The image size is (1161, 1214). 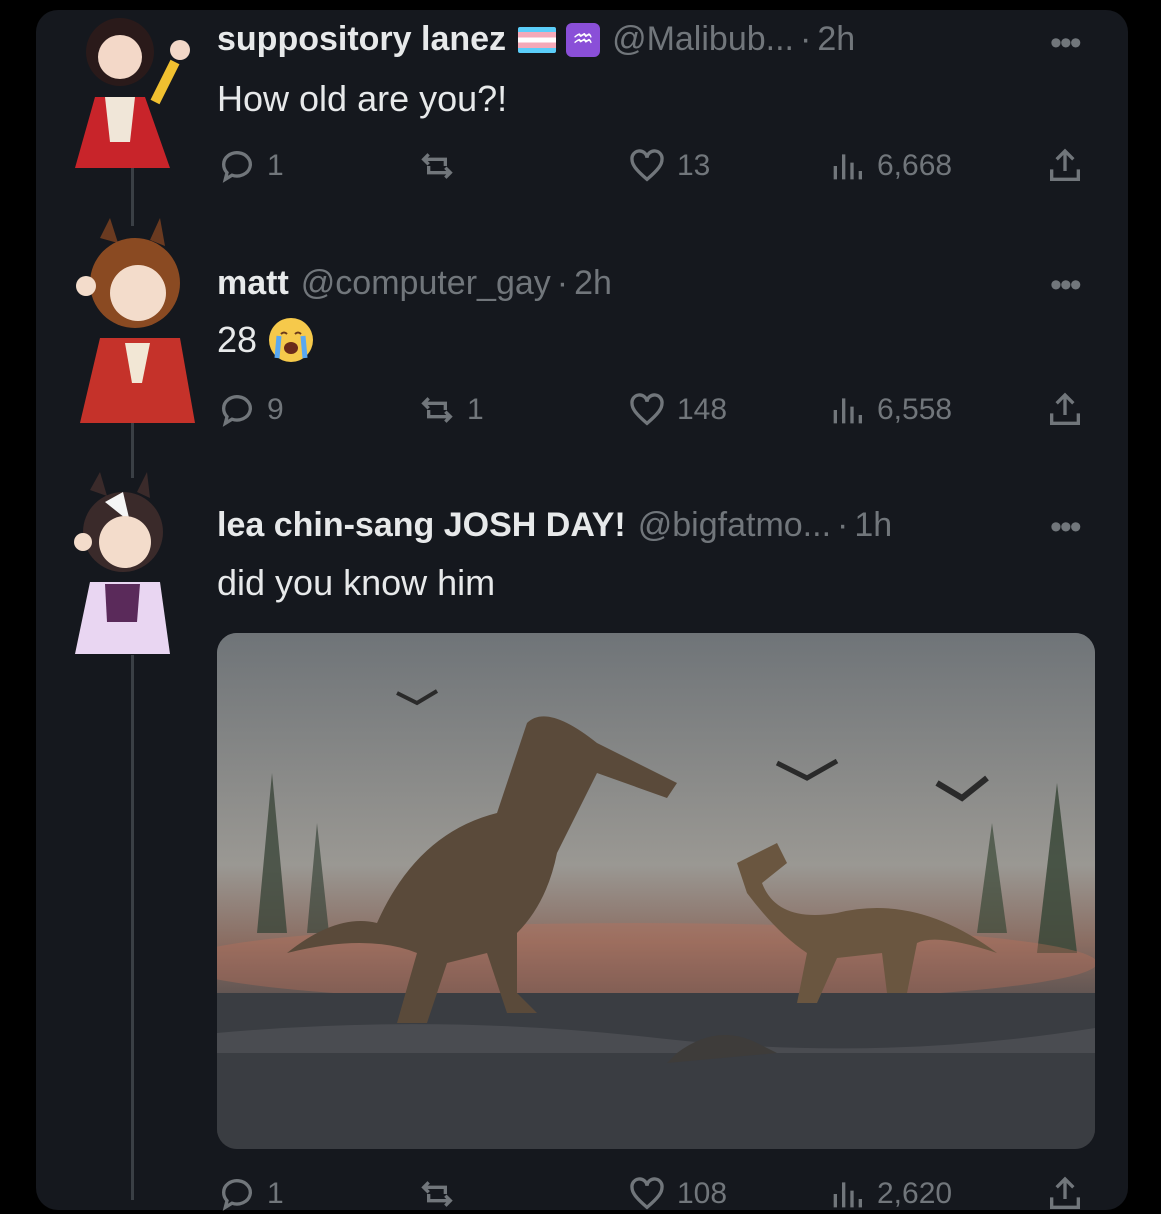 I want to click on tweet-text: How old are you?!, so click(x=362, y=98).